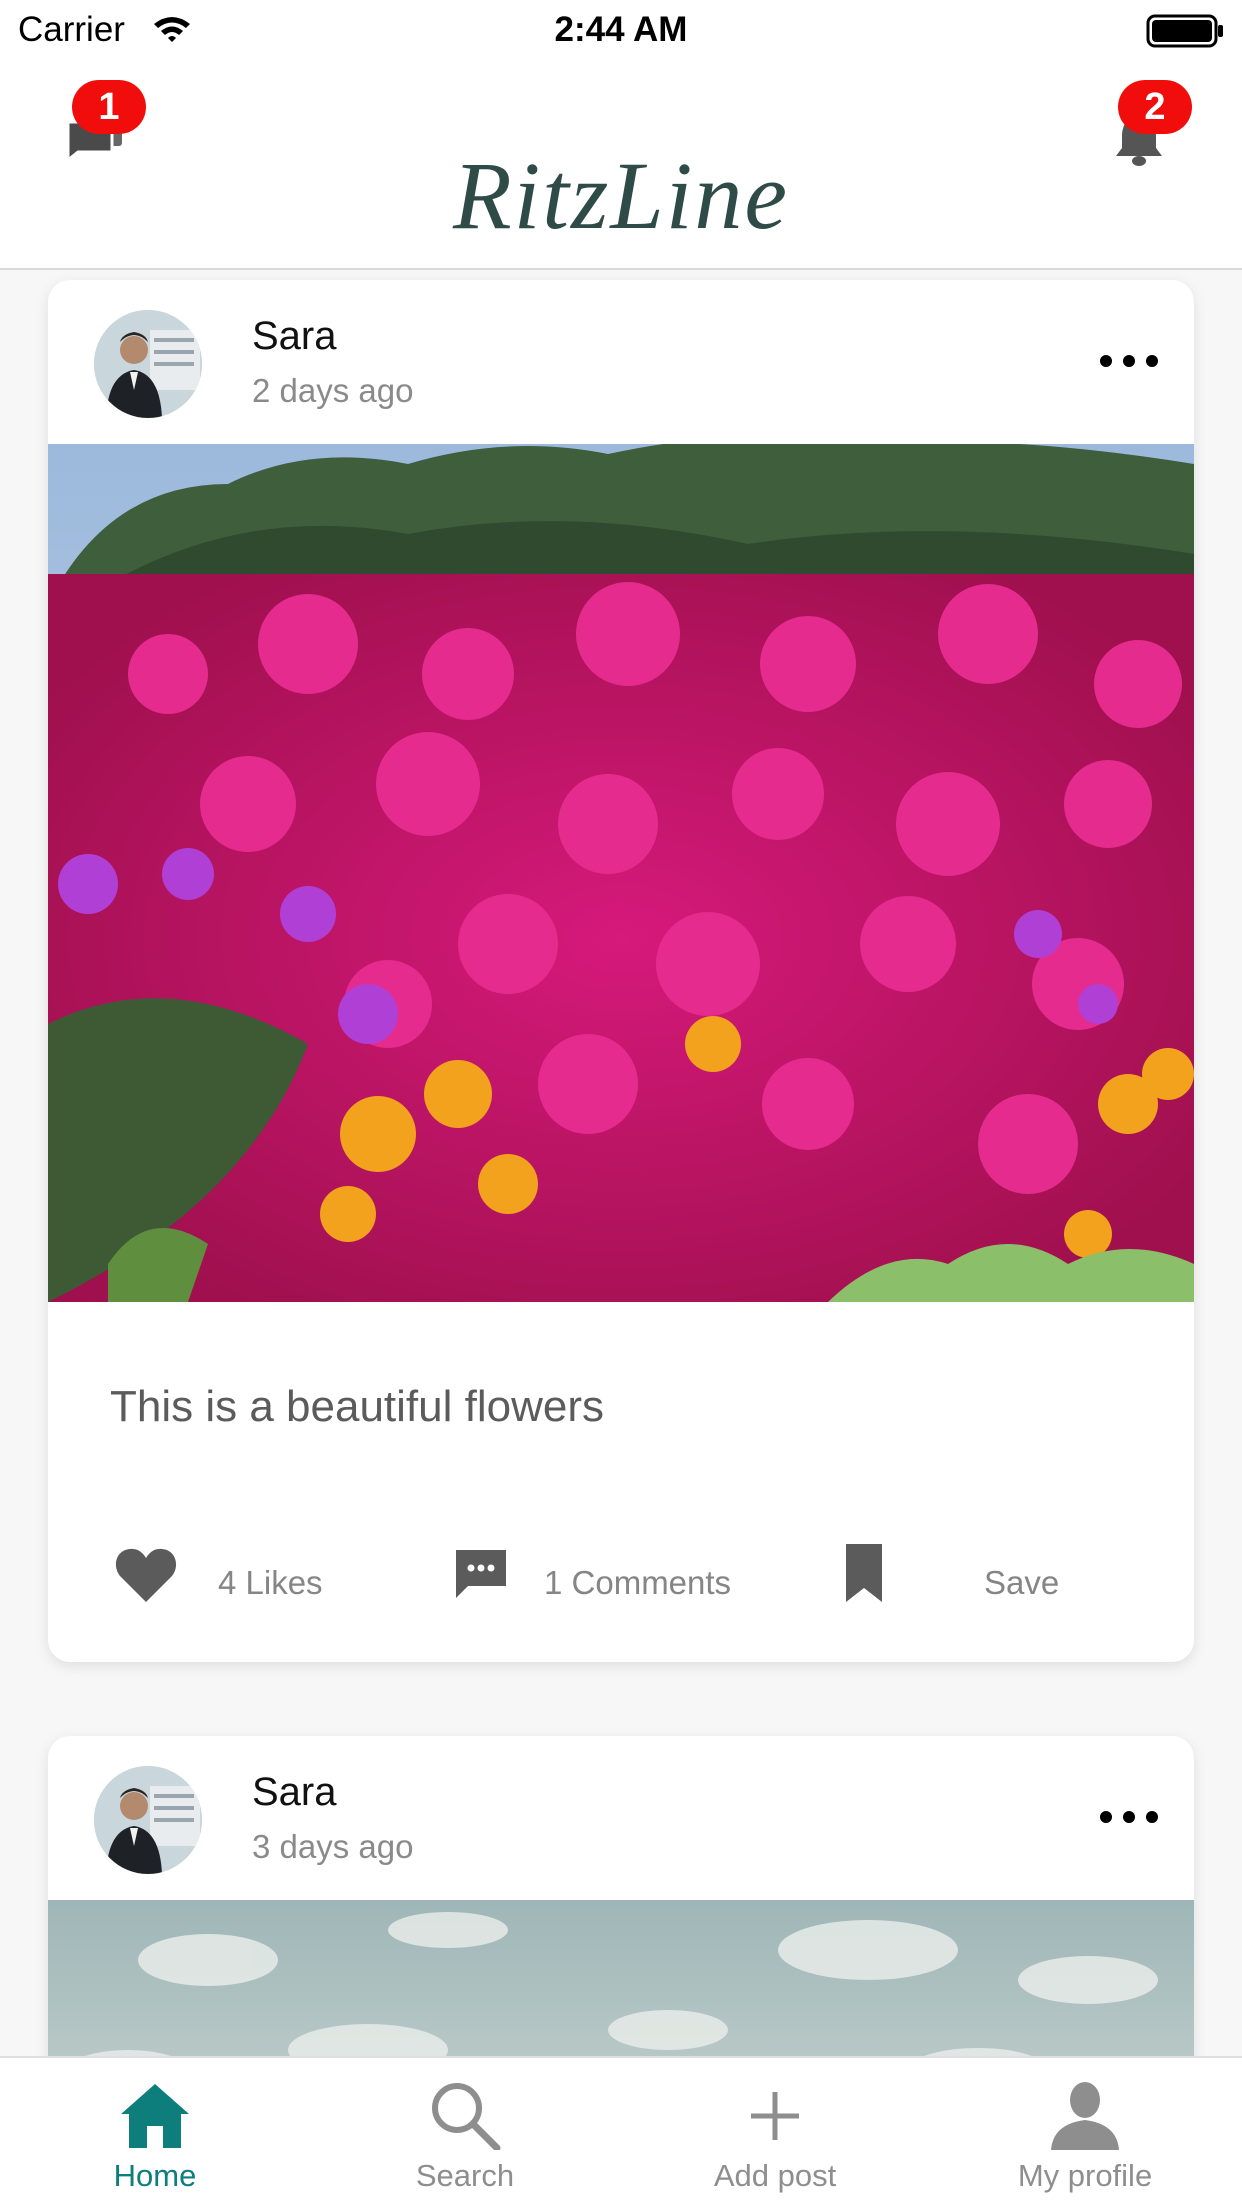 This screenshot has width=1242, height=2210. I want to click on tab-bar: Home Search Add post My profile, so click(621, 2133).